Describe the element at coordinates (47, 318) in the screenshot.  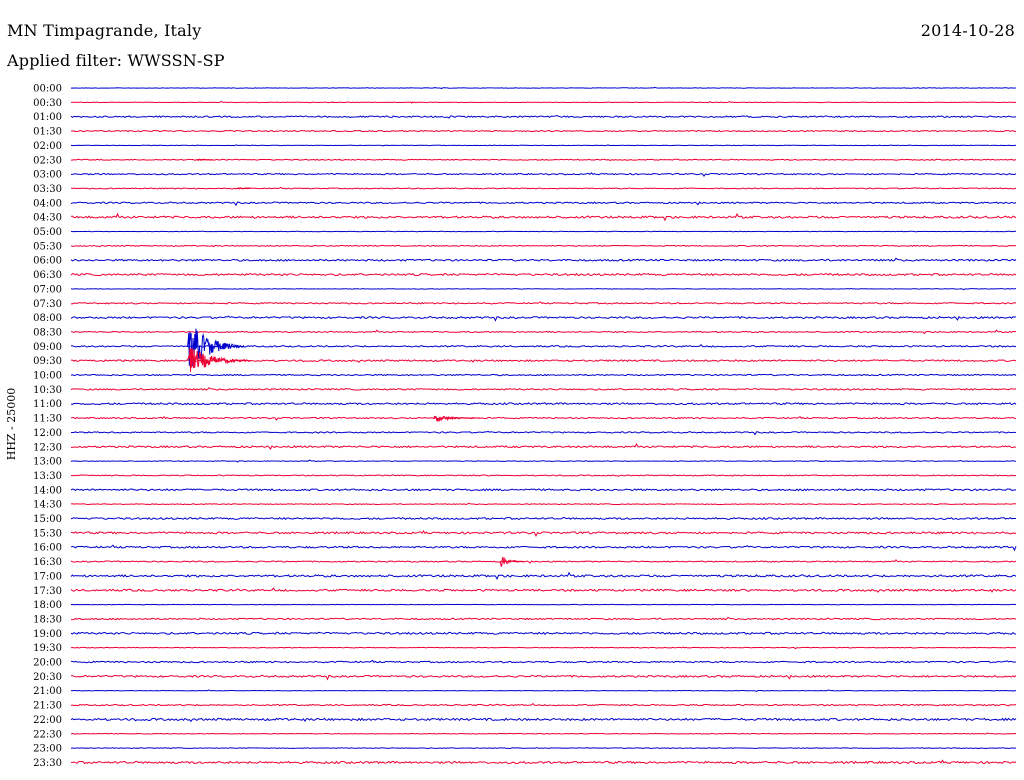
I see `row-label-0800: 08:00` at that location.